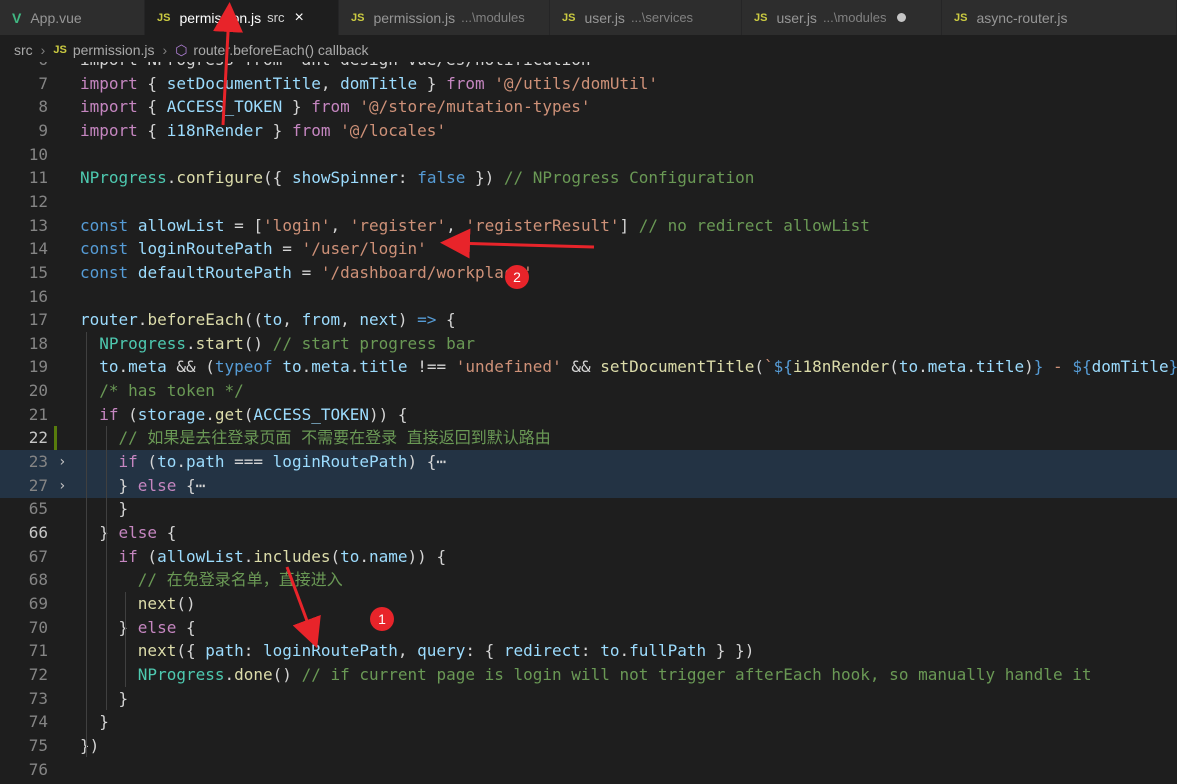 The width and height of the screenshot is (1177, 784). What do you see at coordinates (334, 438) in the screenshot?
I see `code-text: // 如果是去往登录页面 不需要在登录 直接返回到默认路由` at bounding box center [334, 438].